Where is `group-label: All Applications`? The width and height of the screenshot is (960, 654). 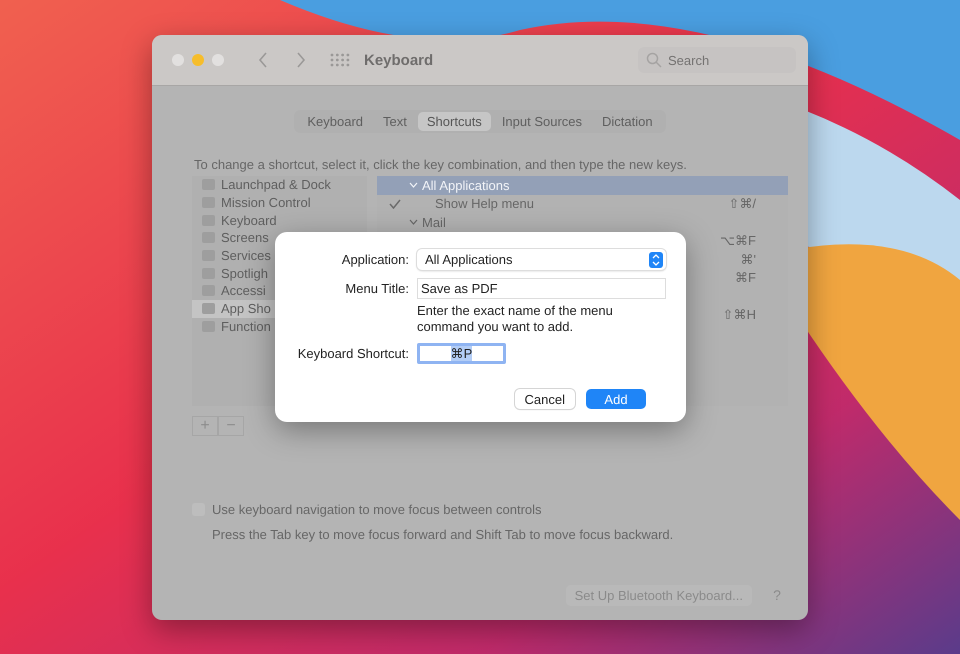
group-label: All Applications is located at coordinates (466, 185).